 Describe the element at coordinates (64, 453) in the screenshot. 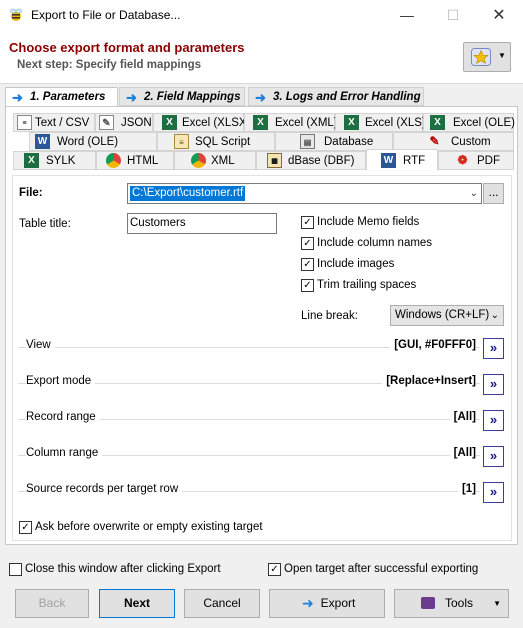

I see `column-range-label: Column range` at that location.